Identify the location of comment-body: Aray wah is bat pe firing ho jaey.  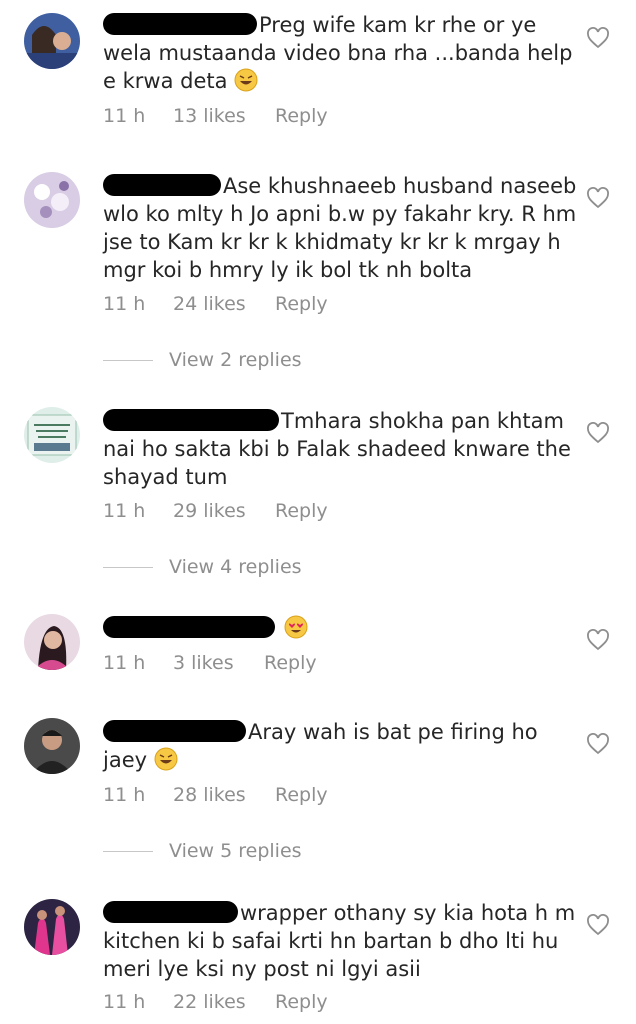
(340, 746).